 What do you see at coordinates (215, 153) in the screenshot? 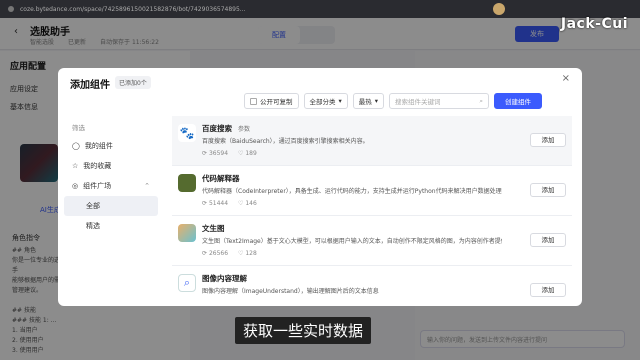
I see `uses-count: ⟳ 36594` at bounding box center [215, 153].